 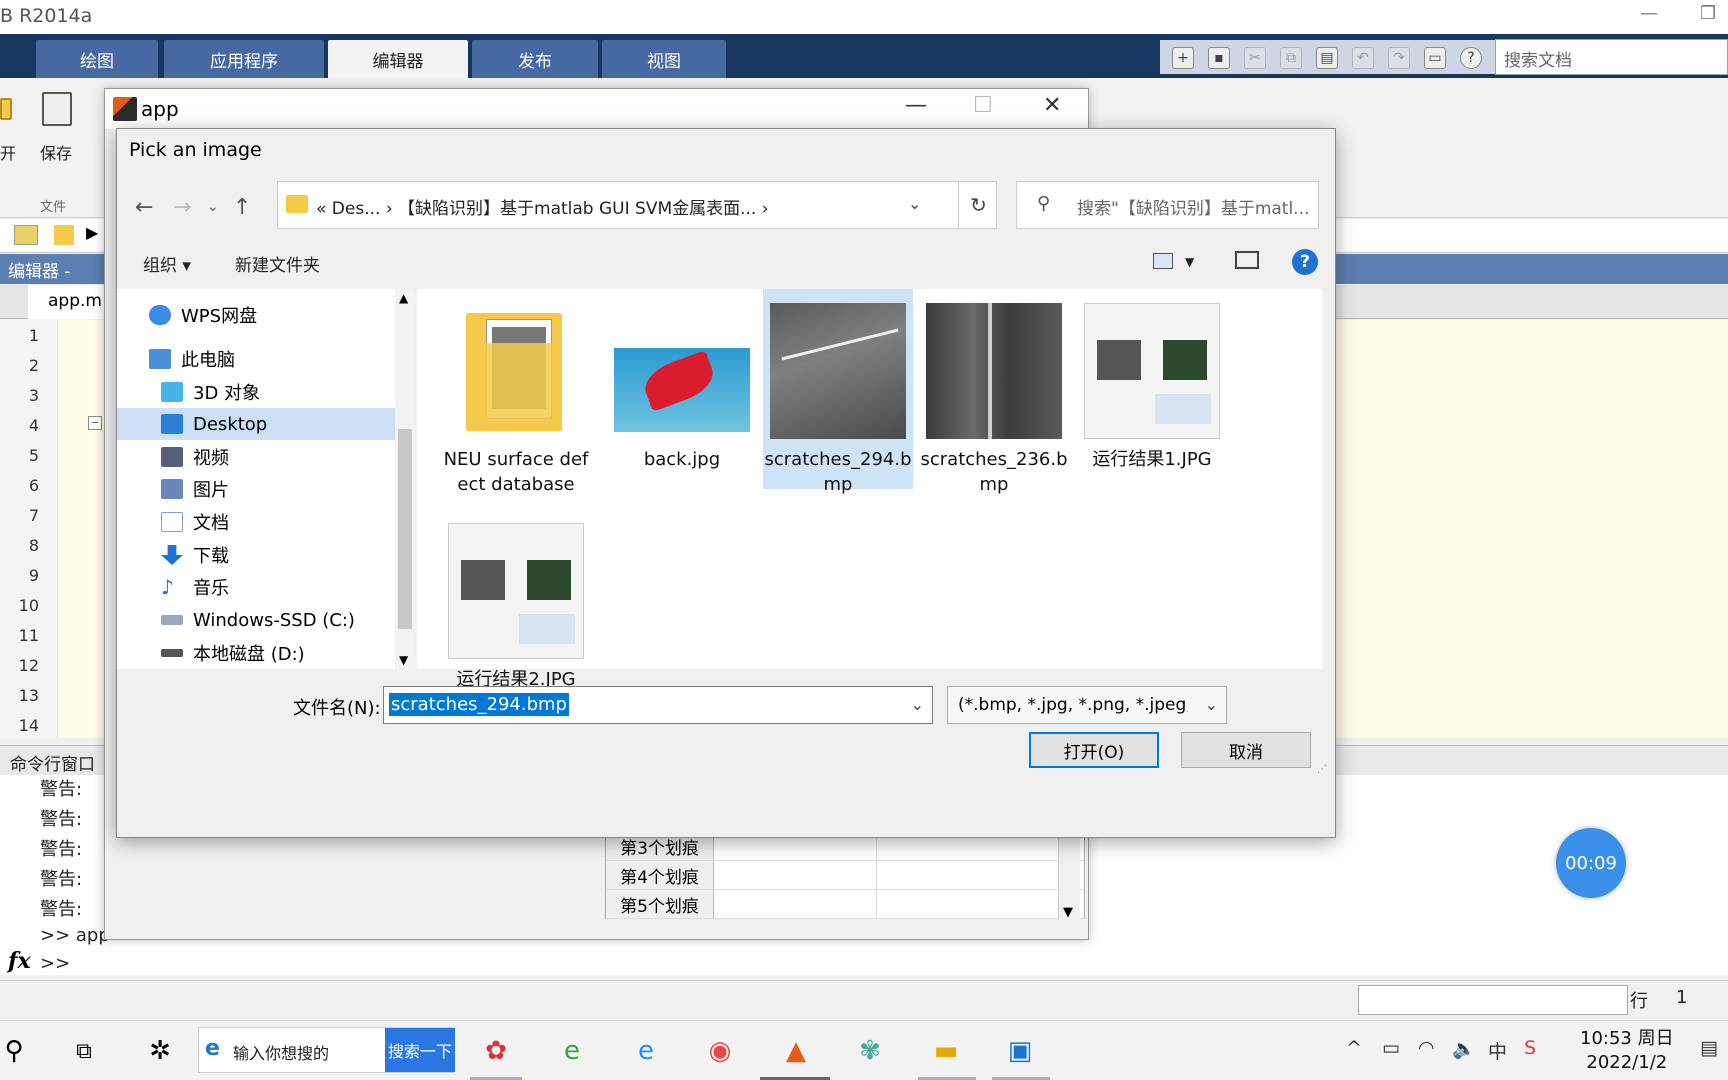 I want to click on tree-item-wps-cloud: WPS网盘, so click(x=256, y=315).